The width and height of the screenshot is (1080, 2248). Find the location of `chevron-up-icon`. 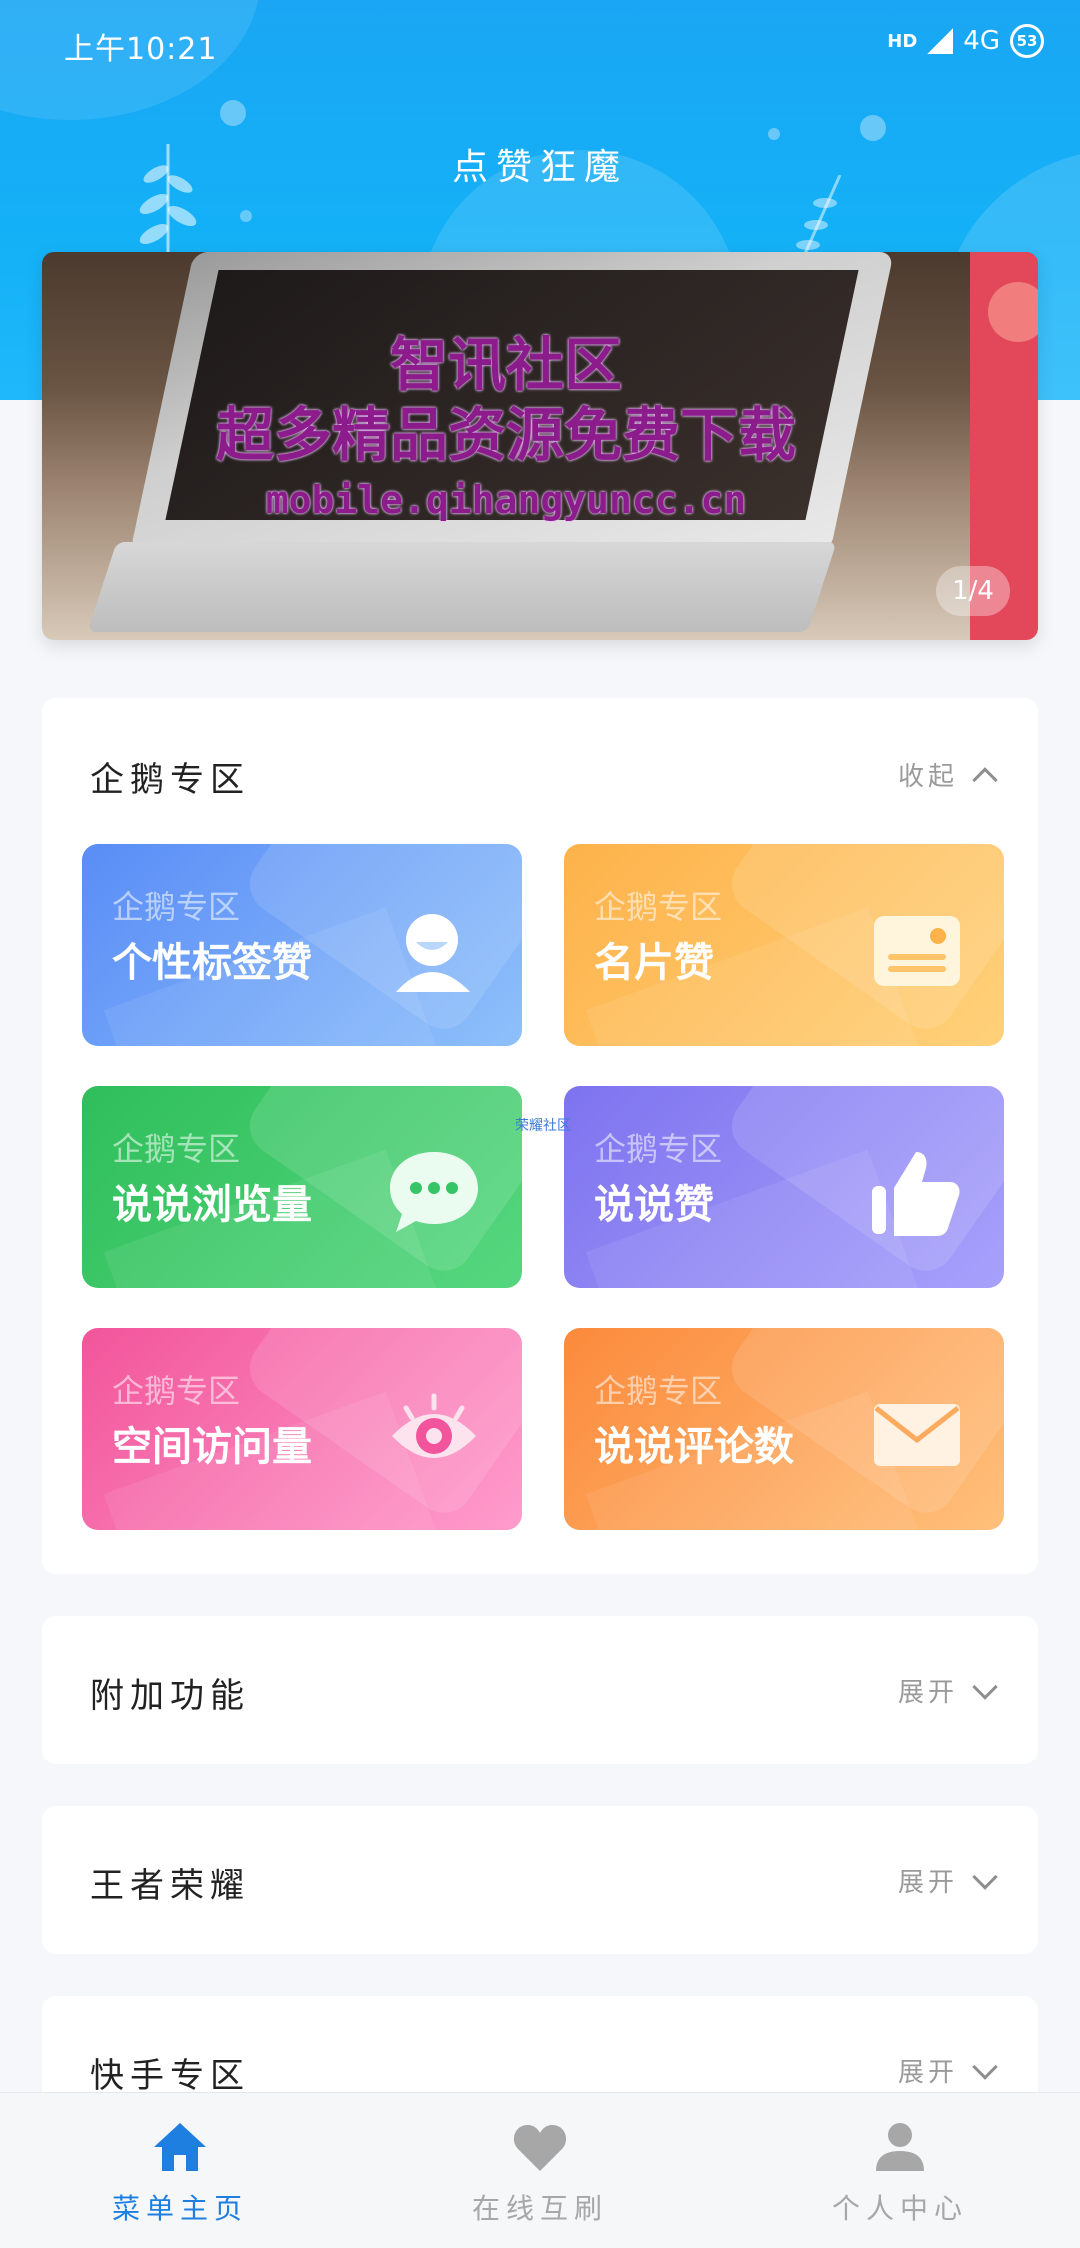

chevron-up-icon is located at coordinates (985, 779).